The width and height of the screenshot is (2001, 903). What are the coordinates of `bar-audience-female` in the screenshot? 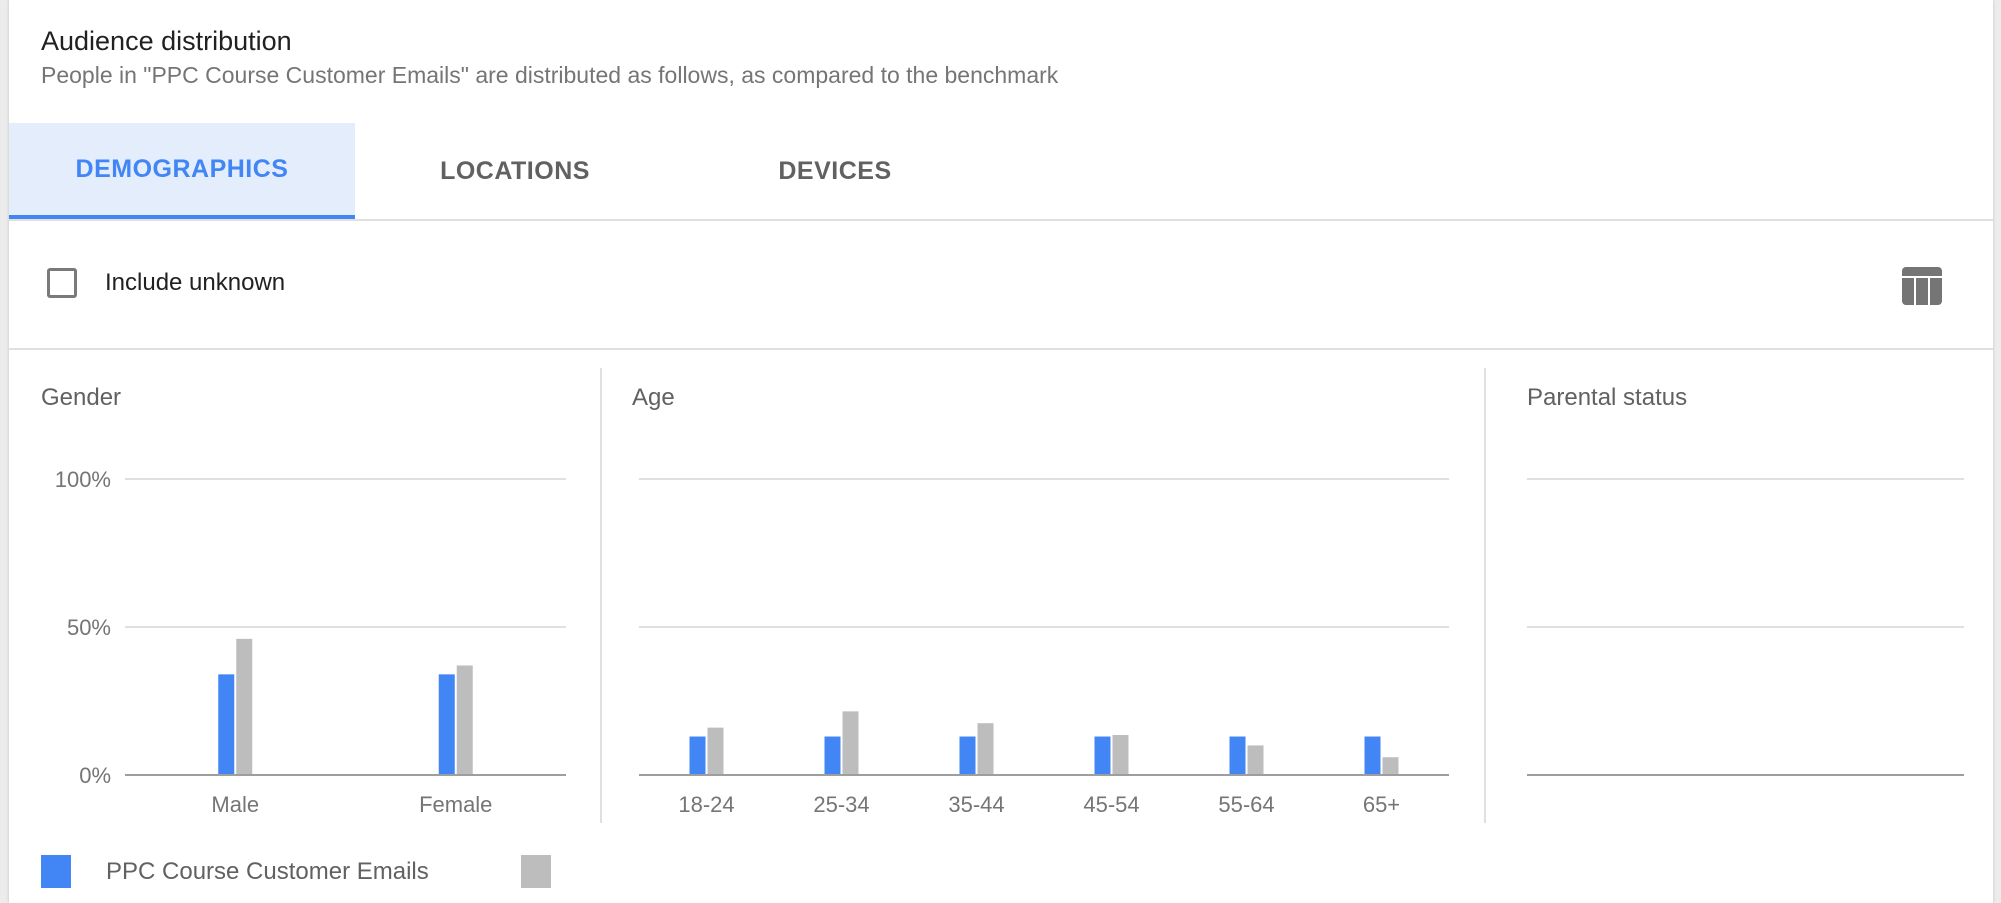 It's located at (446, 724).